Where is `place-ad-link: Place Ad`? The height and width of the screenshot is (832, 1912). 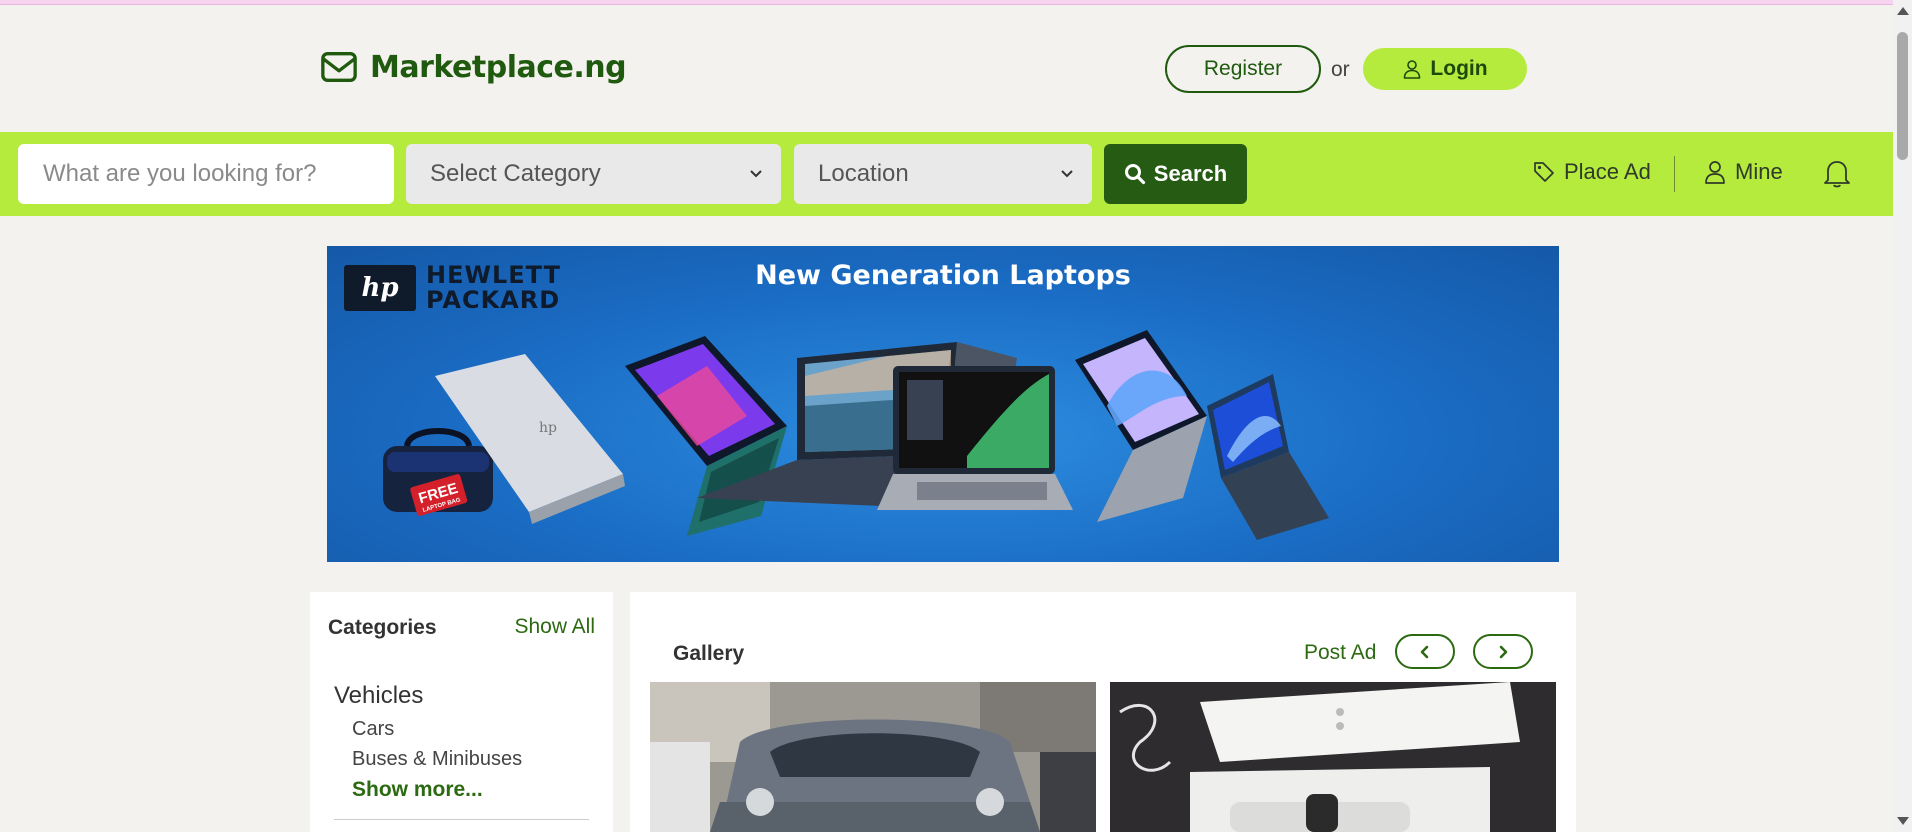
place-ad-link: Place Ad is located at coordinates (1591, 172).